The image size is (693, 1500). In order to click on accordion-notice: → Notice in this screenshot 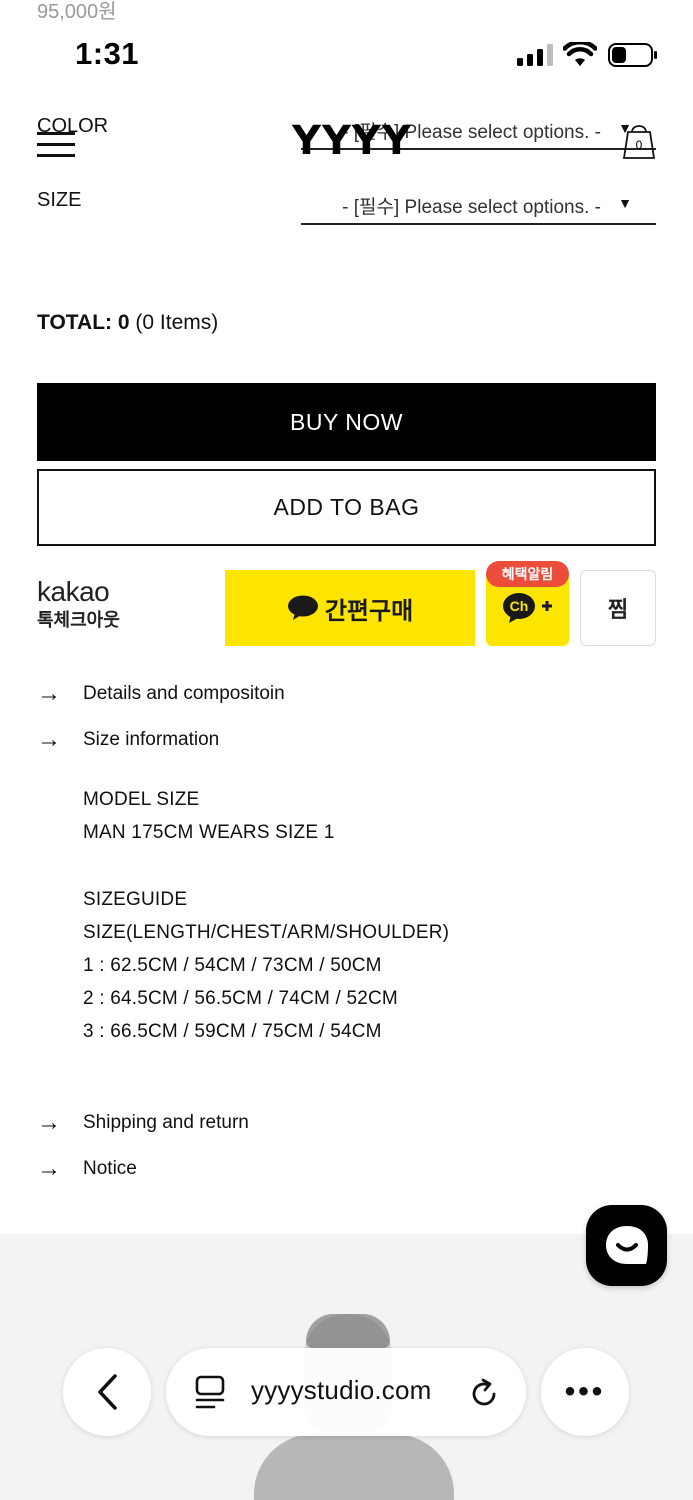, I will do `click(87, 1168)`.